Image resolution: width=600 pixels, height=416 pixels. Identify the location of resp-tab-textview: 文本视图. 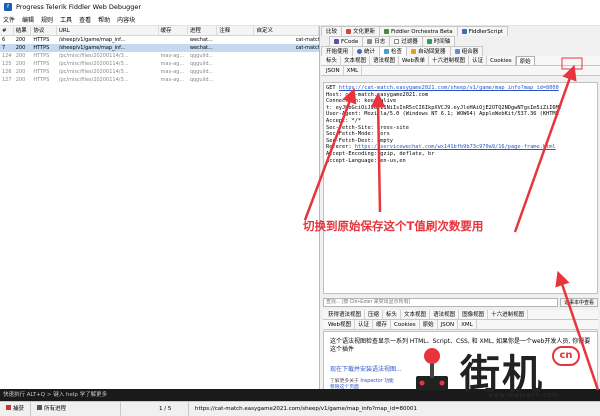
(416, 314).